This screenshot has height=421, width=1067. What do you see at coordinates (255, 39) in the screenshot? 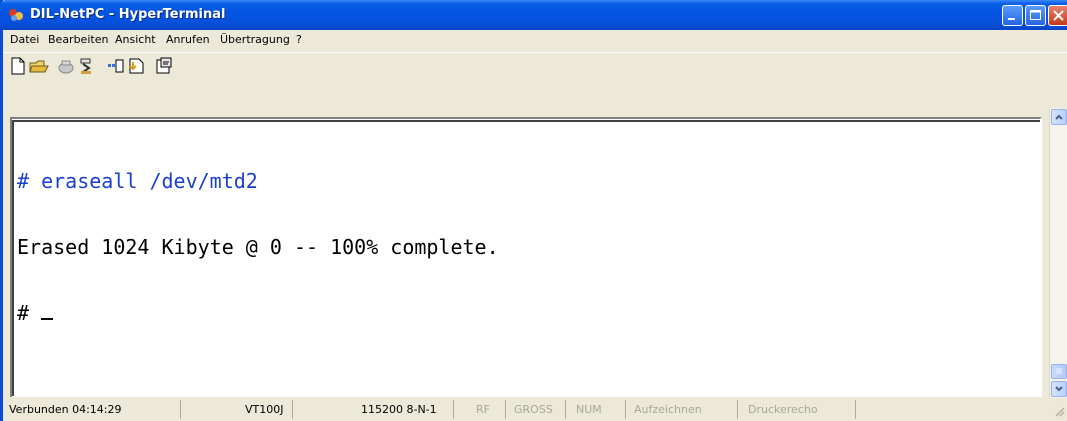
I see `menu-uebertragung: Übertragung` at bounding box center [255, 39].